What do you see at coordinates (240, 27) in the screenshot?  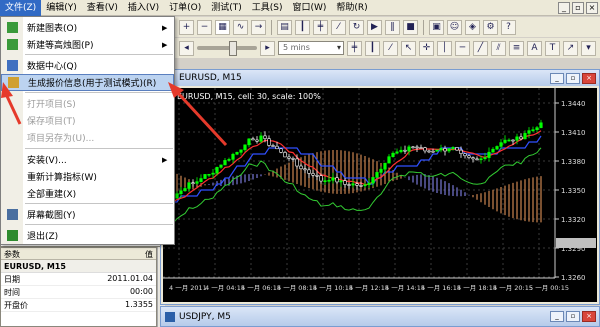 I see `line-chart-icon: ∿` at bounding box center [240, 27].